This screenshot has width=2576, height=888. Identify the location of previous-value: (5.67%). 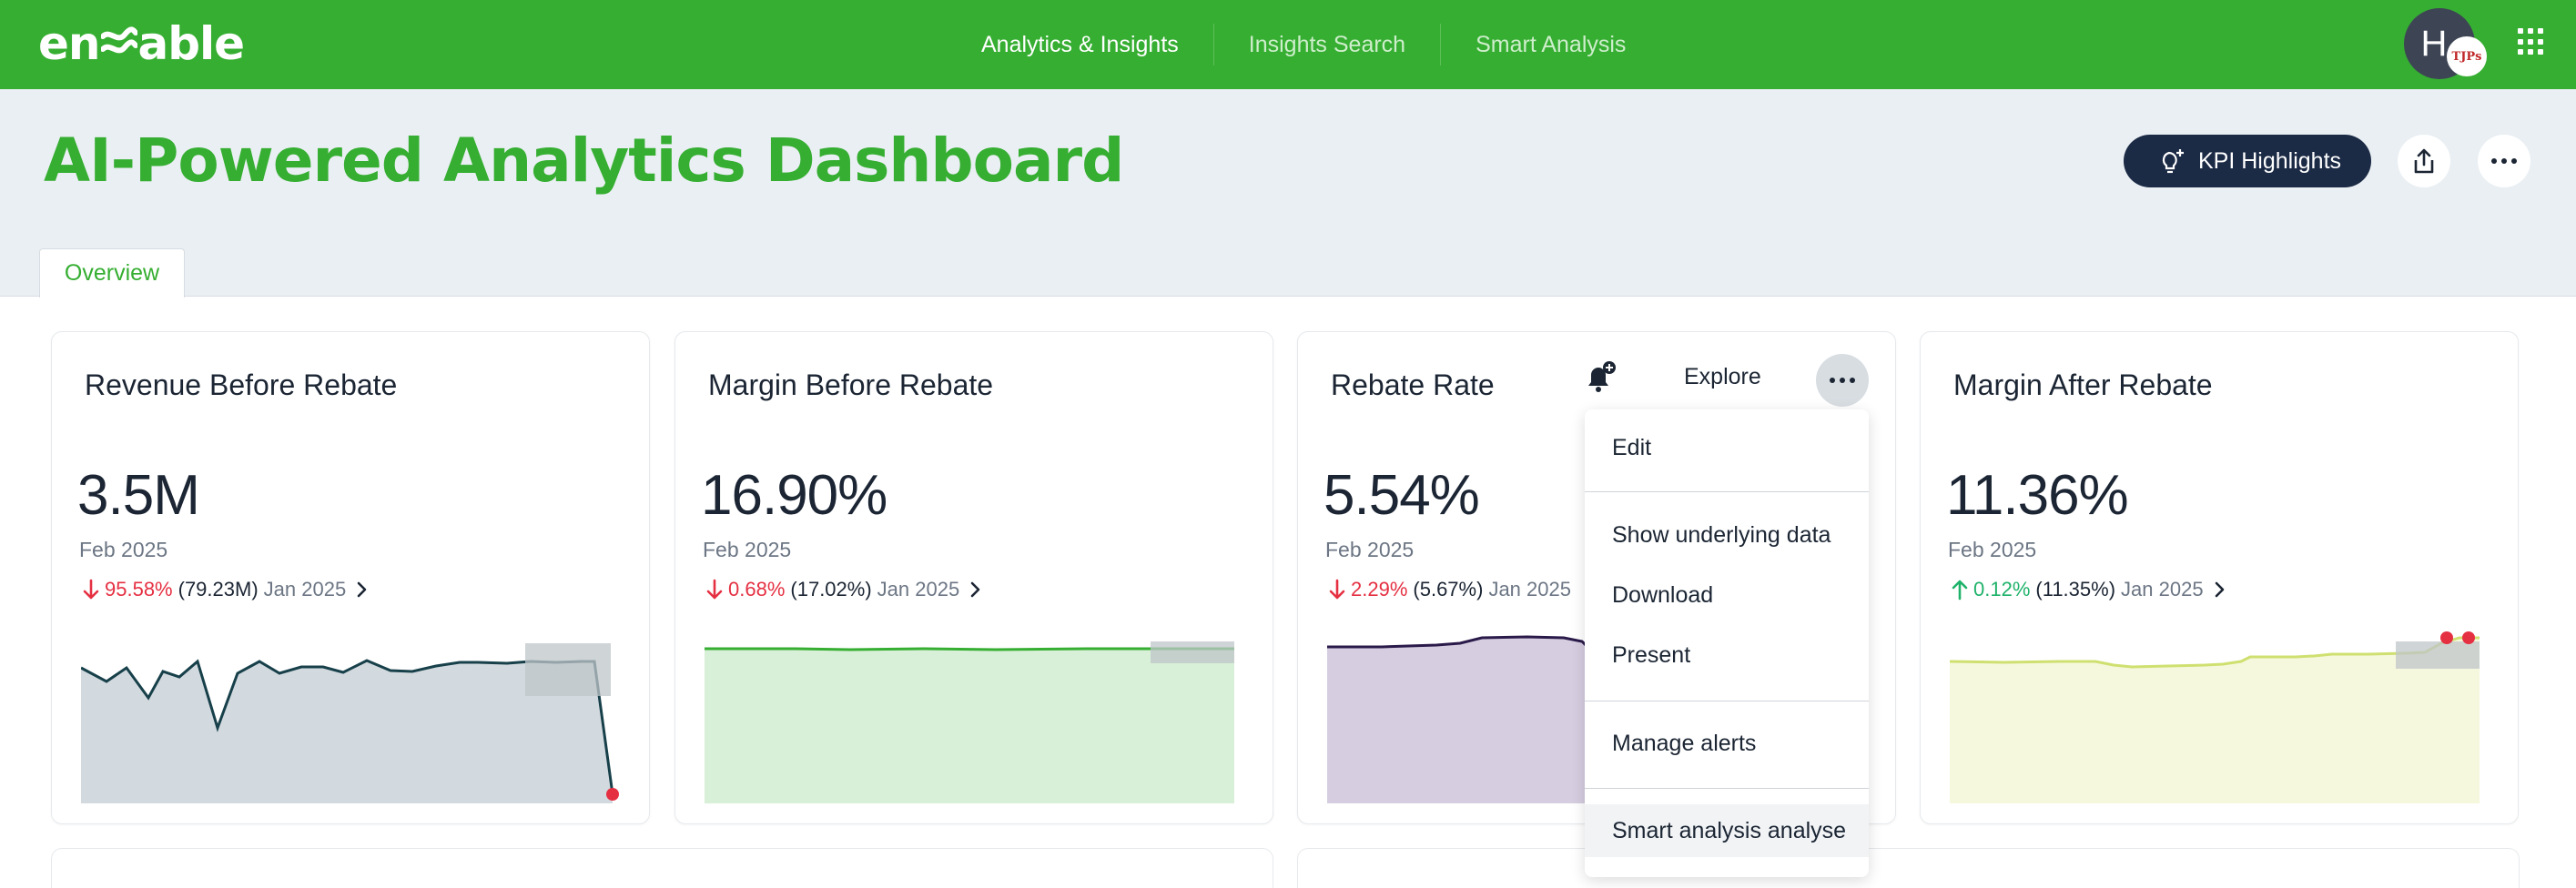
(1448, 589).